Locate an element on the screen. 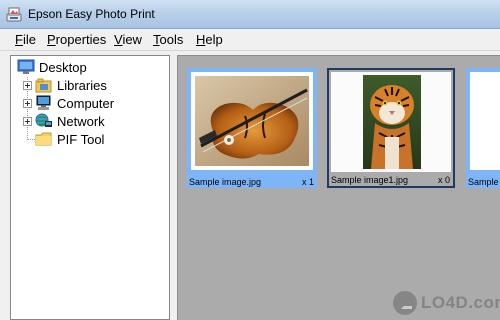 The image size is (500, 320). menu-tools: Tools is located at coordinates (168, 39).